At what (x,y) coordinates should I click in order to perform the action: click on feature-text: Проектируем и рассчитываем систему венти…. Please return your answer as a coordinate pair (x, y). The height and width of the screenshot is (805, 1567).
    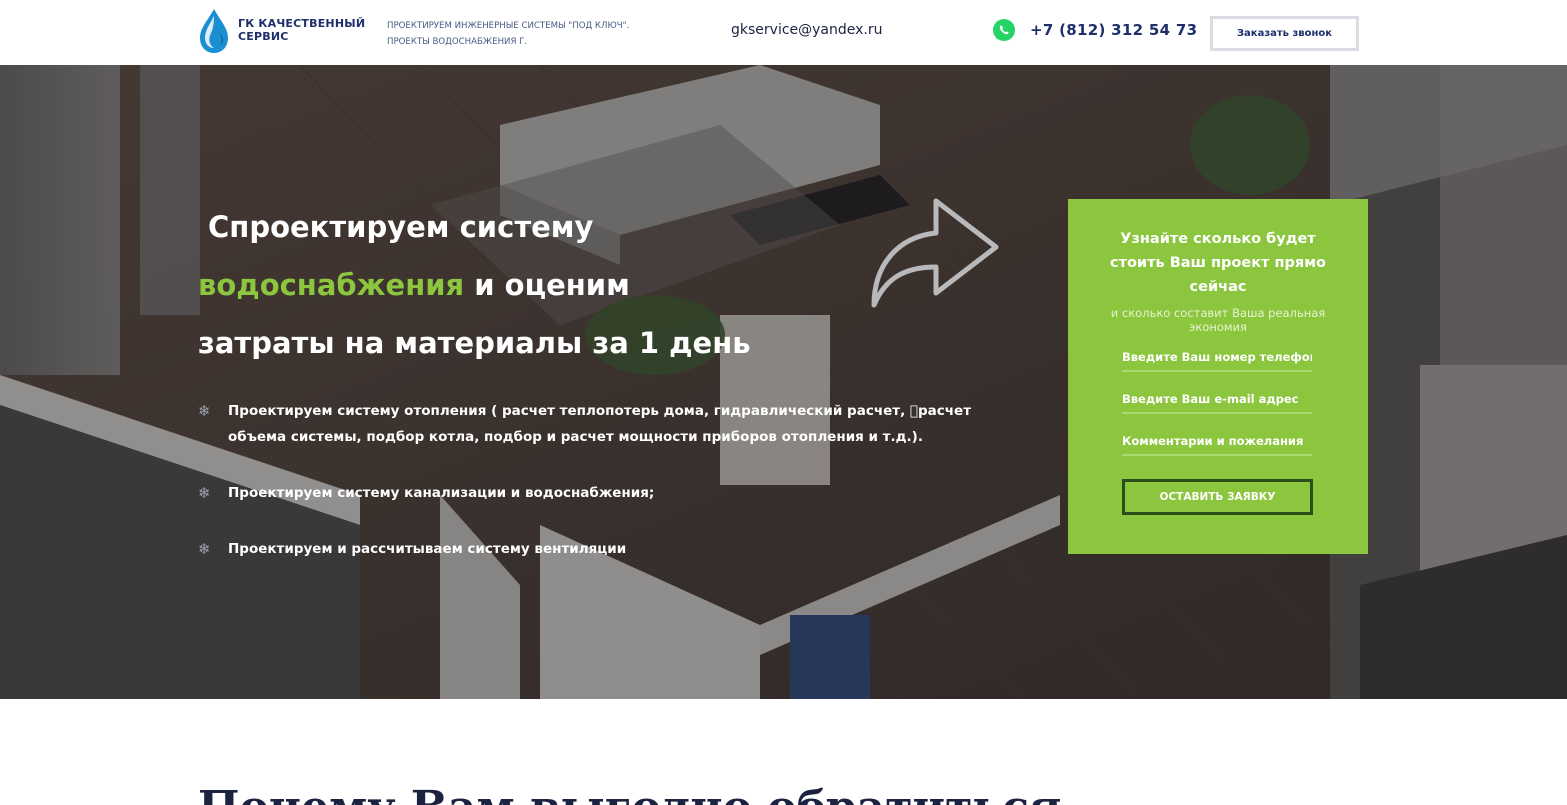
    Looking at the image, I should click on (427, 549).